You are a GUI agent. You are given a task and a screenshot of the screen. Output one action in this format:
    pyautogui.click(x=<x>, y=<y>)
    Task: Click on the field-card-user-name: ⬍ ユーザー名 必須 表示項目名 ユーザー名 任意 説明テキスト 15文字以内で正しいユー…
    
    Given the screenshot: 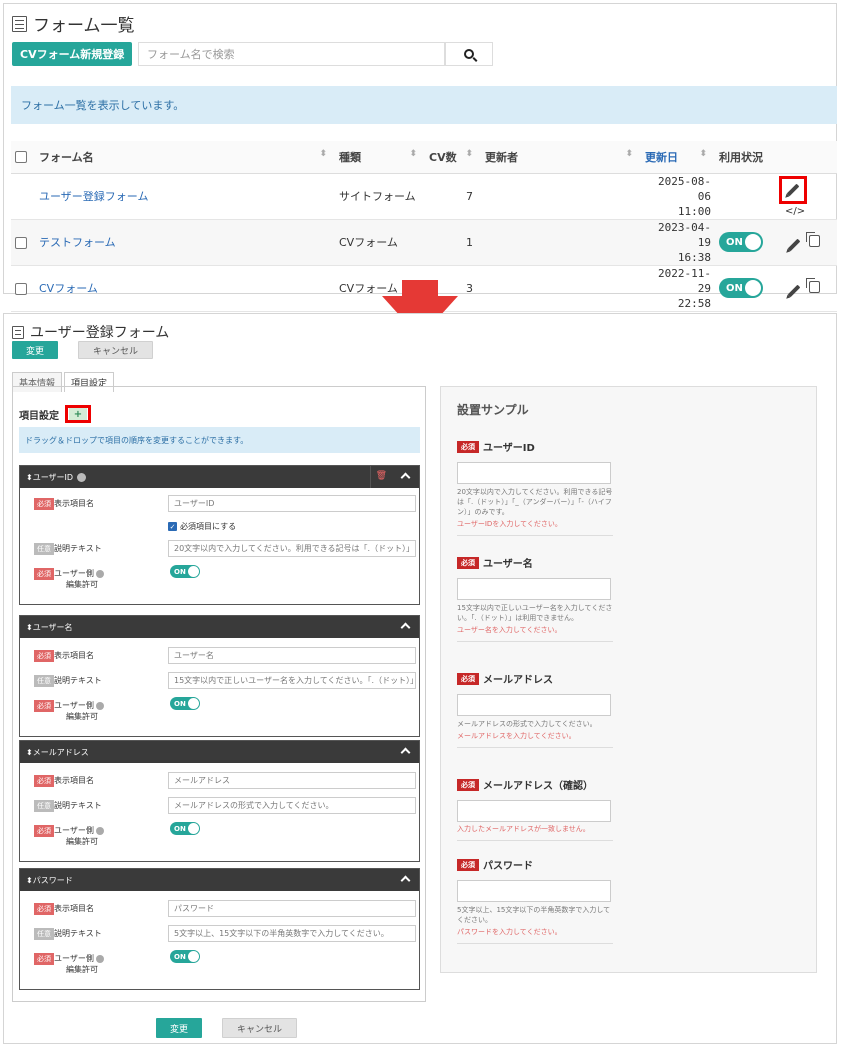 What is the action you would take?
    pyautogui.click(x=219, y=676)
    